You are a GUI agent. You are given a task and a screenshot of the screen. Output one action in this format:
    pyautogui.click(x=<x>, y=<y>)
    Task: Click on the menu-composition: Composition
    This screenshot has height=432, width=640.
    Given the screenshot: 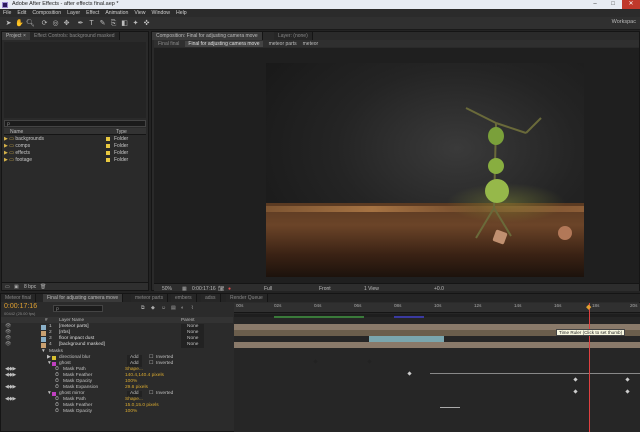 What is the action you would take?
    pyautogui.click(x=46, y=13)
    